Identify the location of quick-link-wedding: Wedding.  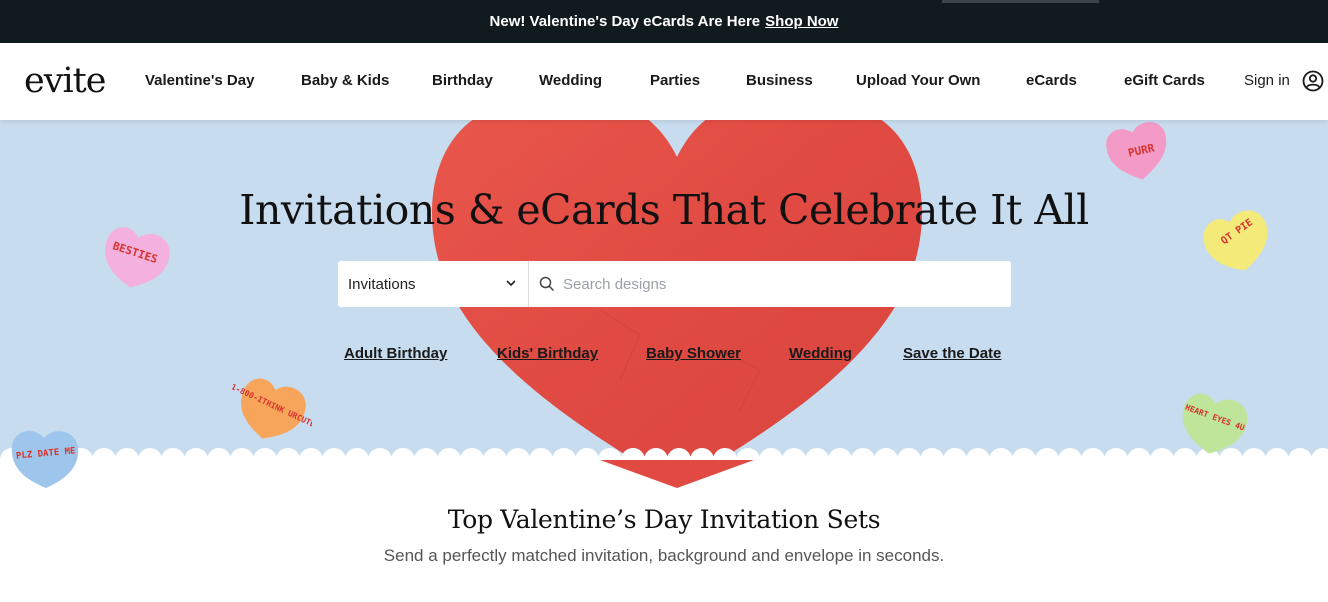
(820, 353).